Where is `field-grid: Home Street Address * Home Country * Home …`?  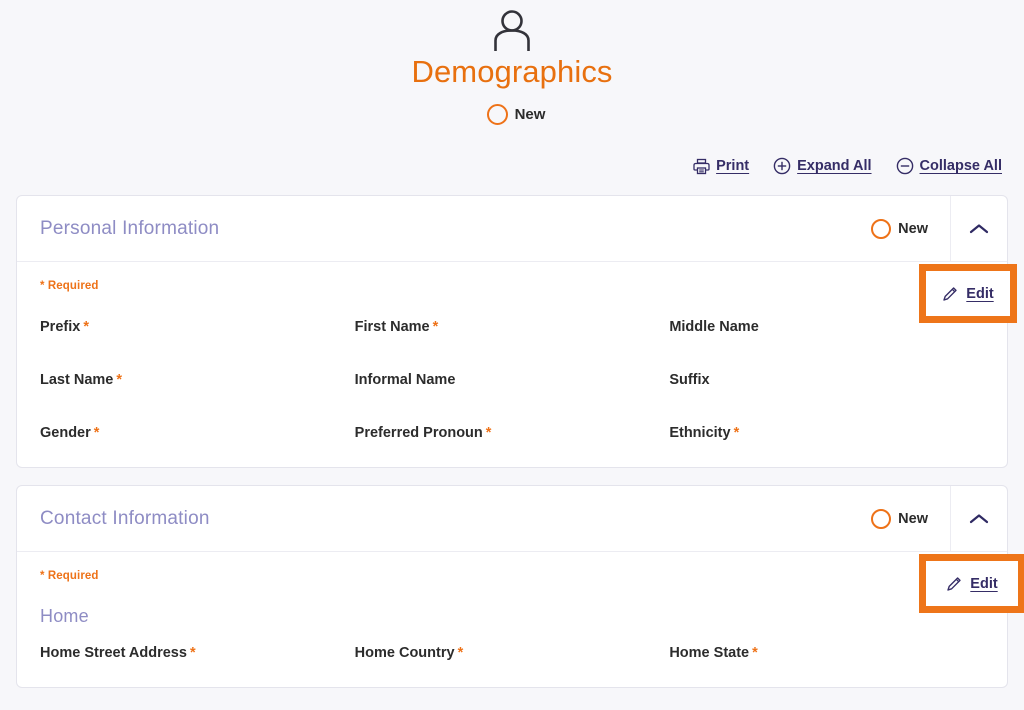 field-grid: Home Street Address * Home Country * Home … is located at coordinates (512, 653).